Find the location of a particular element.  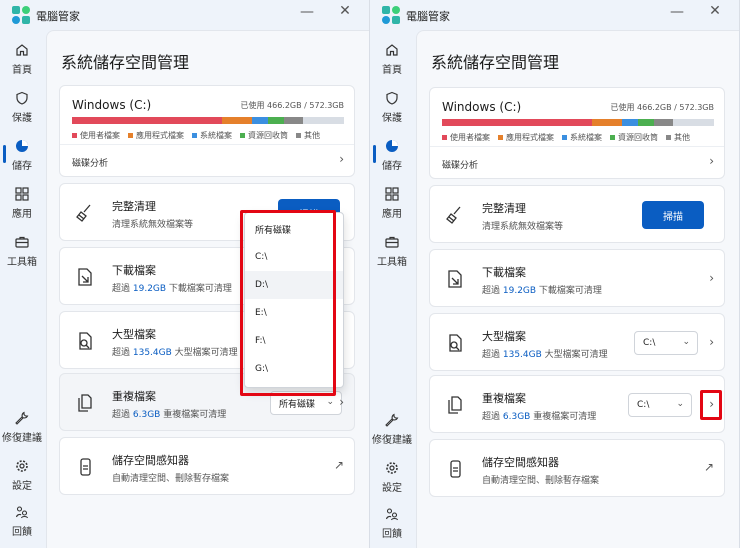

bar-user-files is located at coordinates (517, 122).